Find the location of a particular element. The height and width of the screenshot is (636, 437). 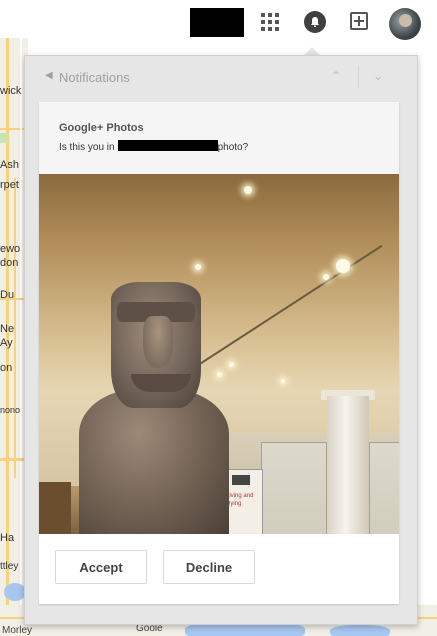

exhibit-sign-label: Living and Dying is located at coordinates (240, 500).